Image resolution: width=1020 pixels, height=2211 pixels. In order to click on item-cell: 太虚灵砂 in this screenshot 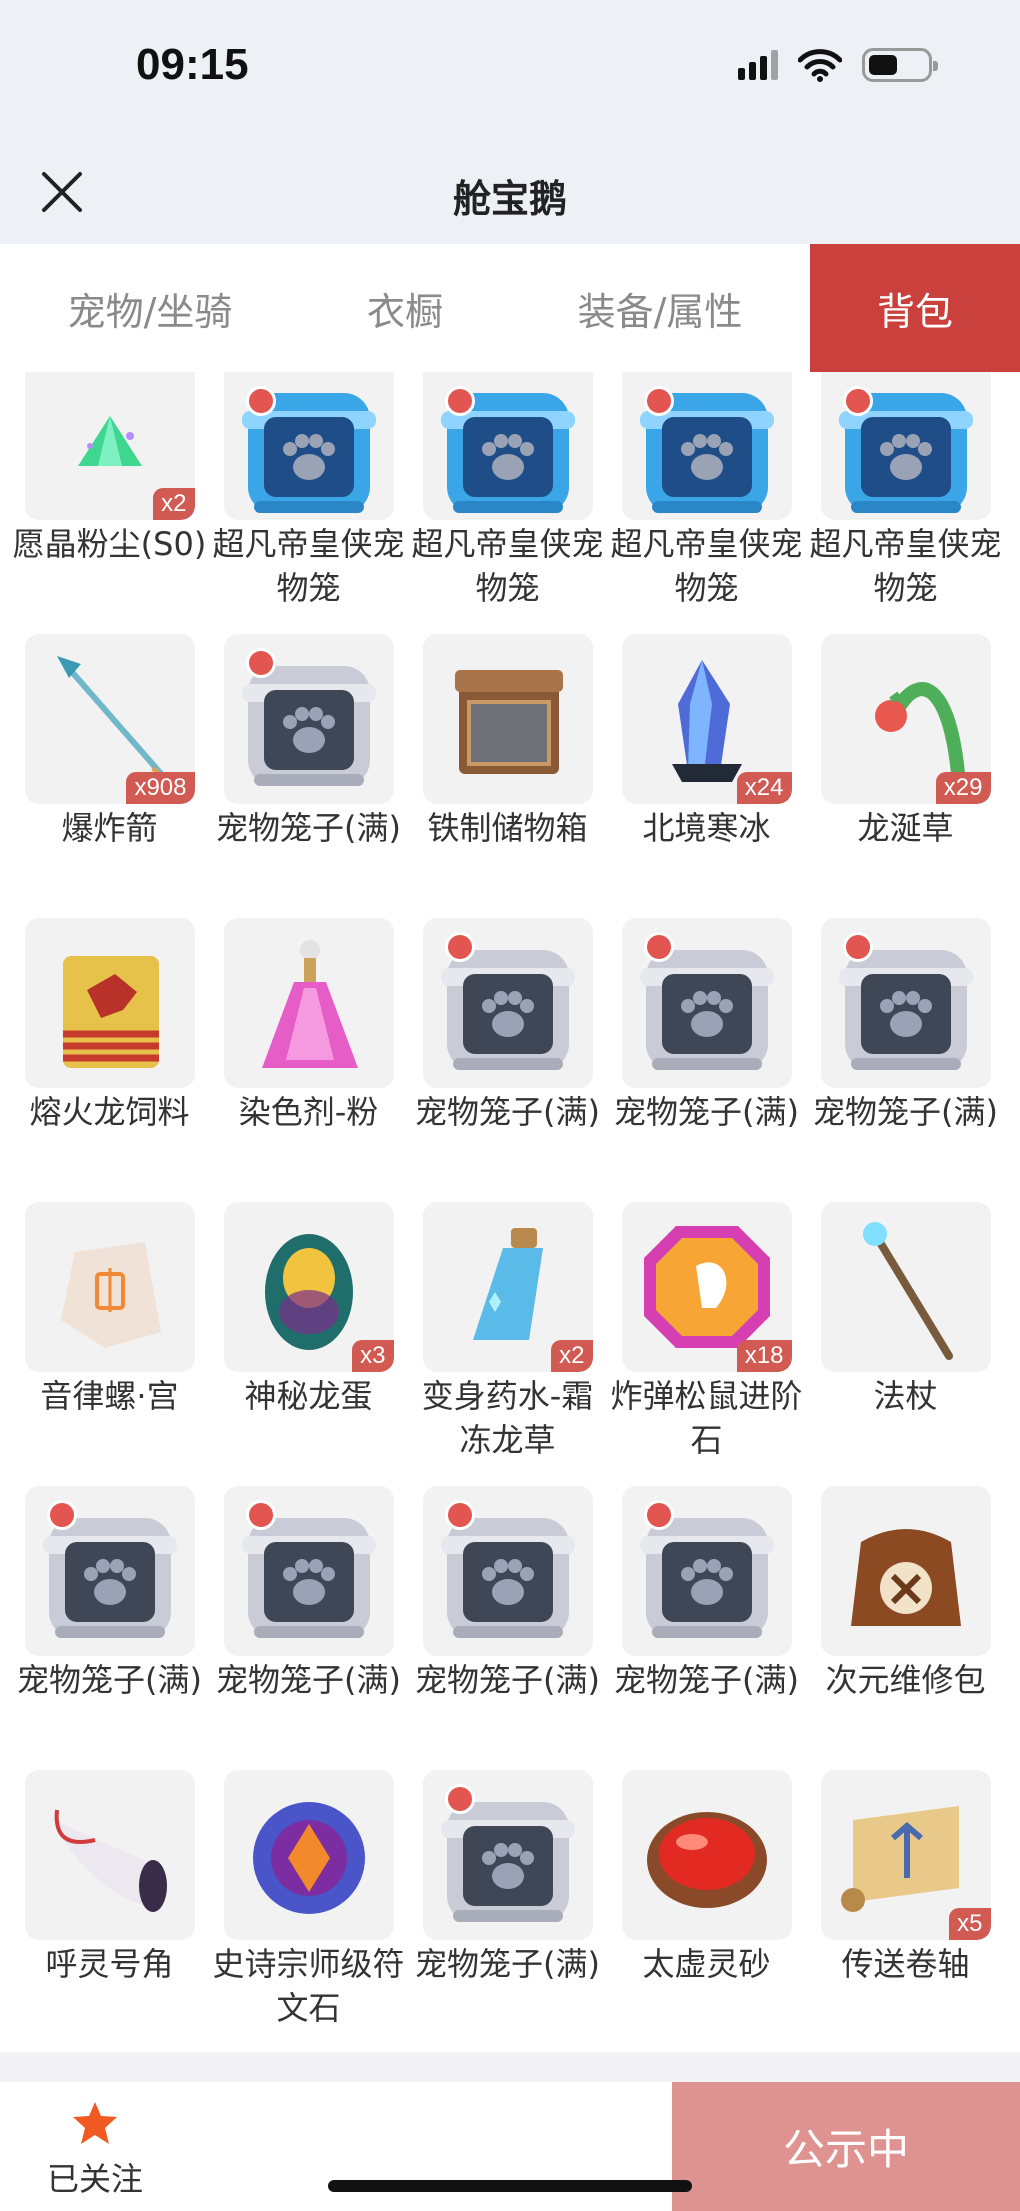, I will do `click(706, 1911)`.